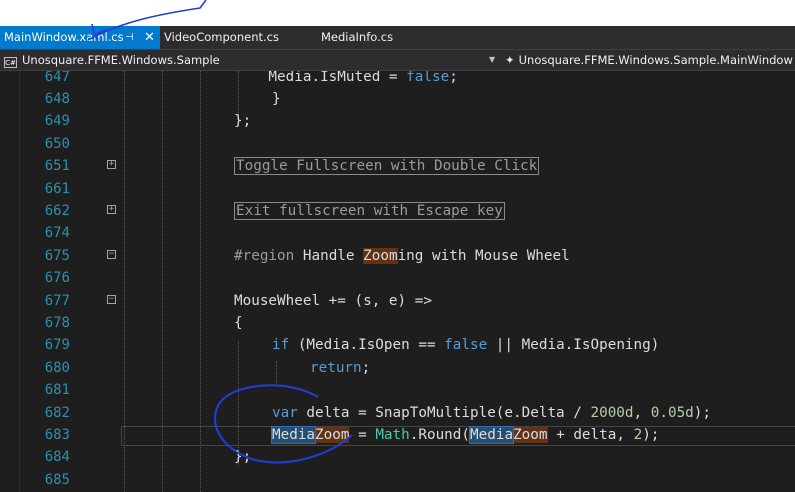  Describe the element at coordinates (57, 323) in the screenshot. I see `line-number: 678` at that location.